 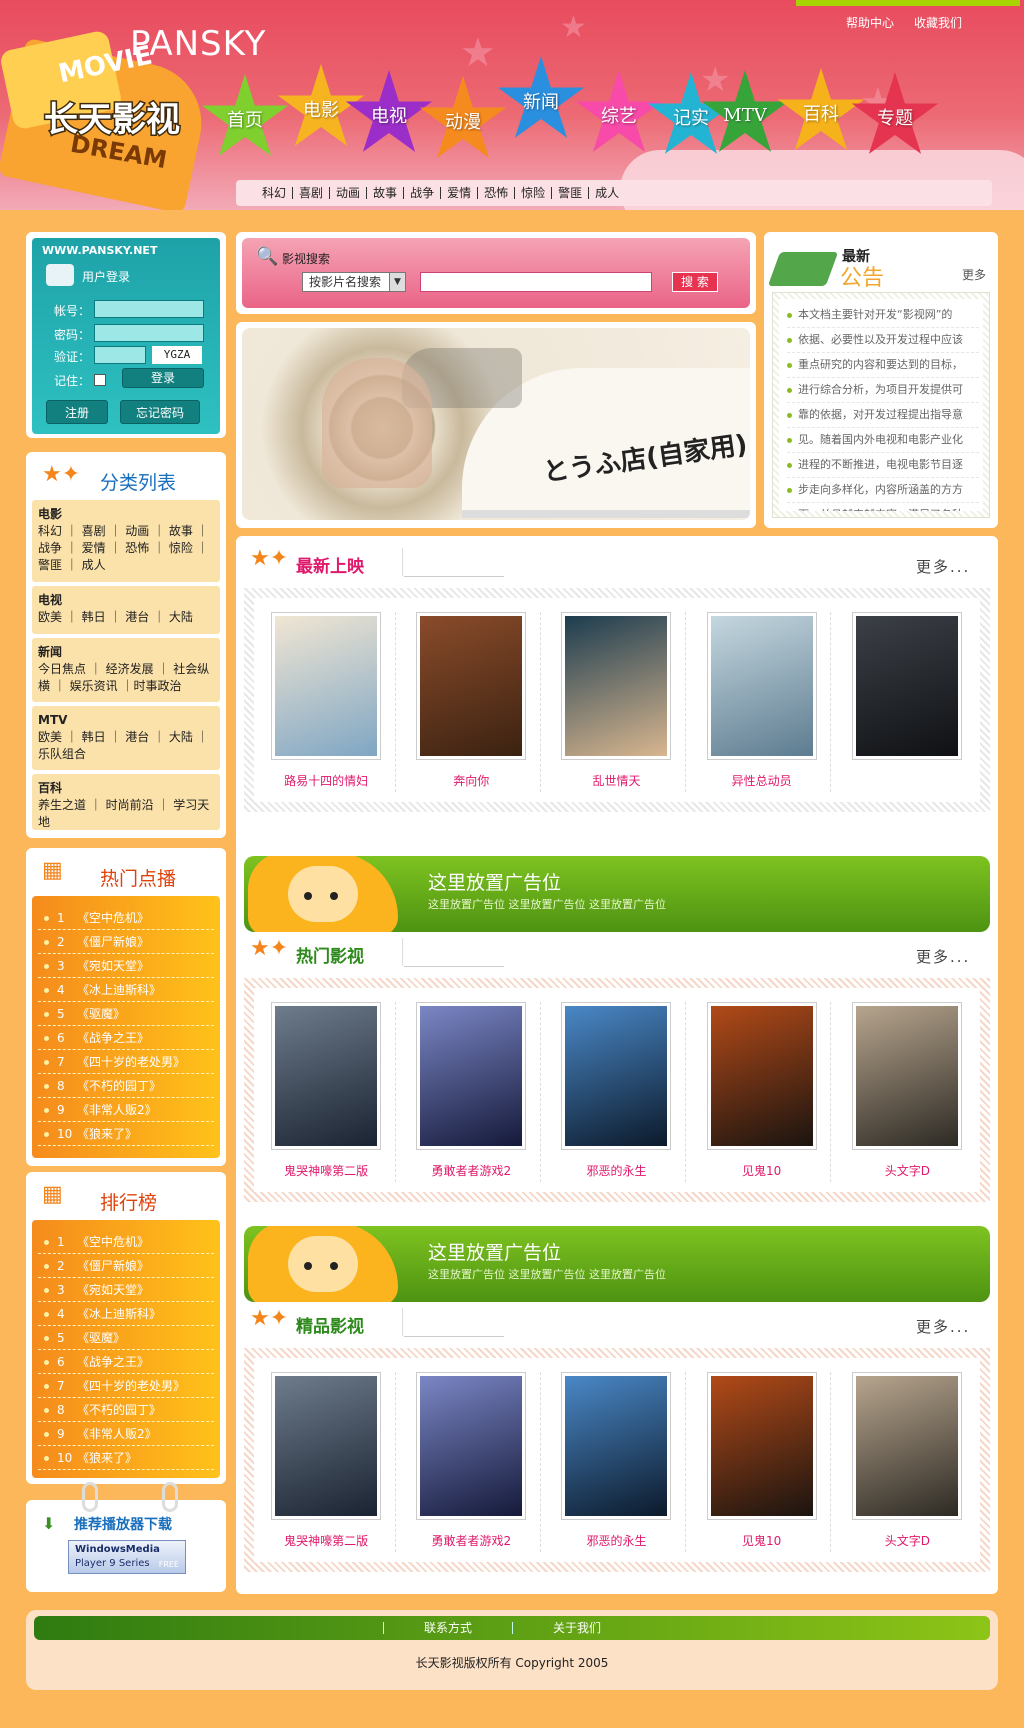 What do you see at coordinates (77, 412) in the screenshot?
I see `register-button: 注册` at bounding box center [77, 412].